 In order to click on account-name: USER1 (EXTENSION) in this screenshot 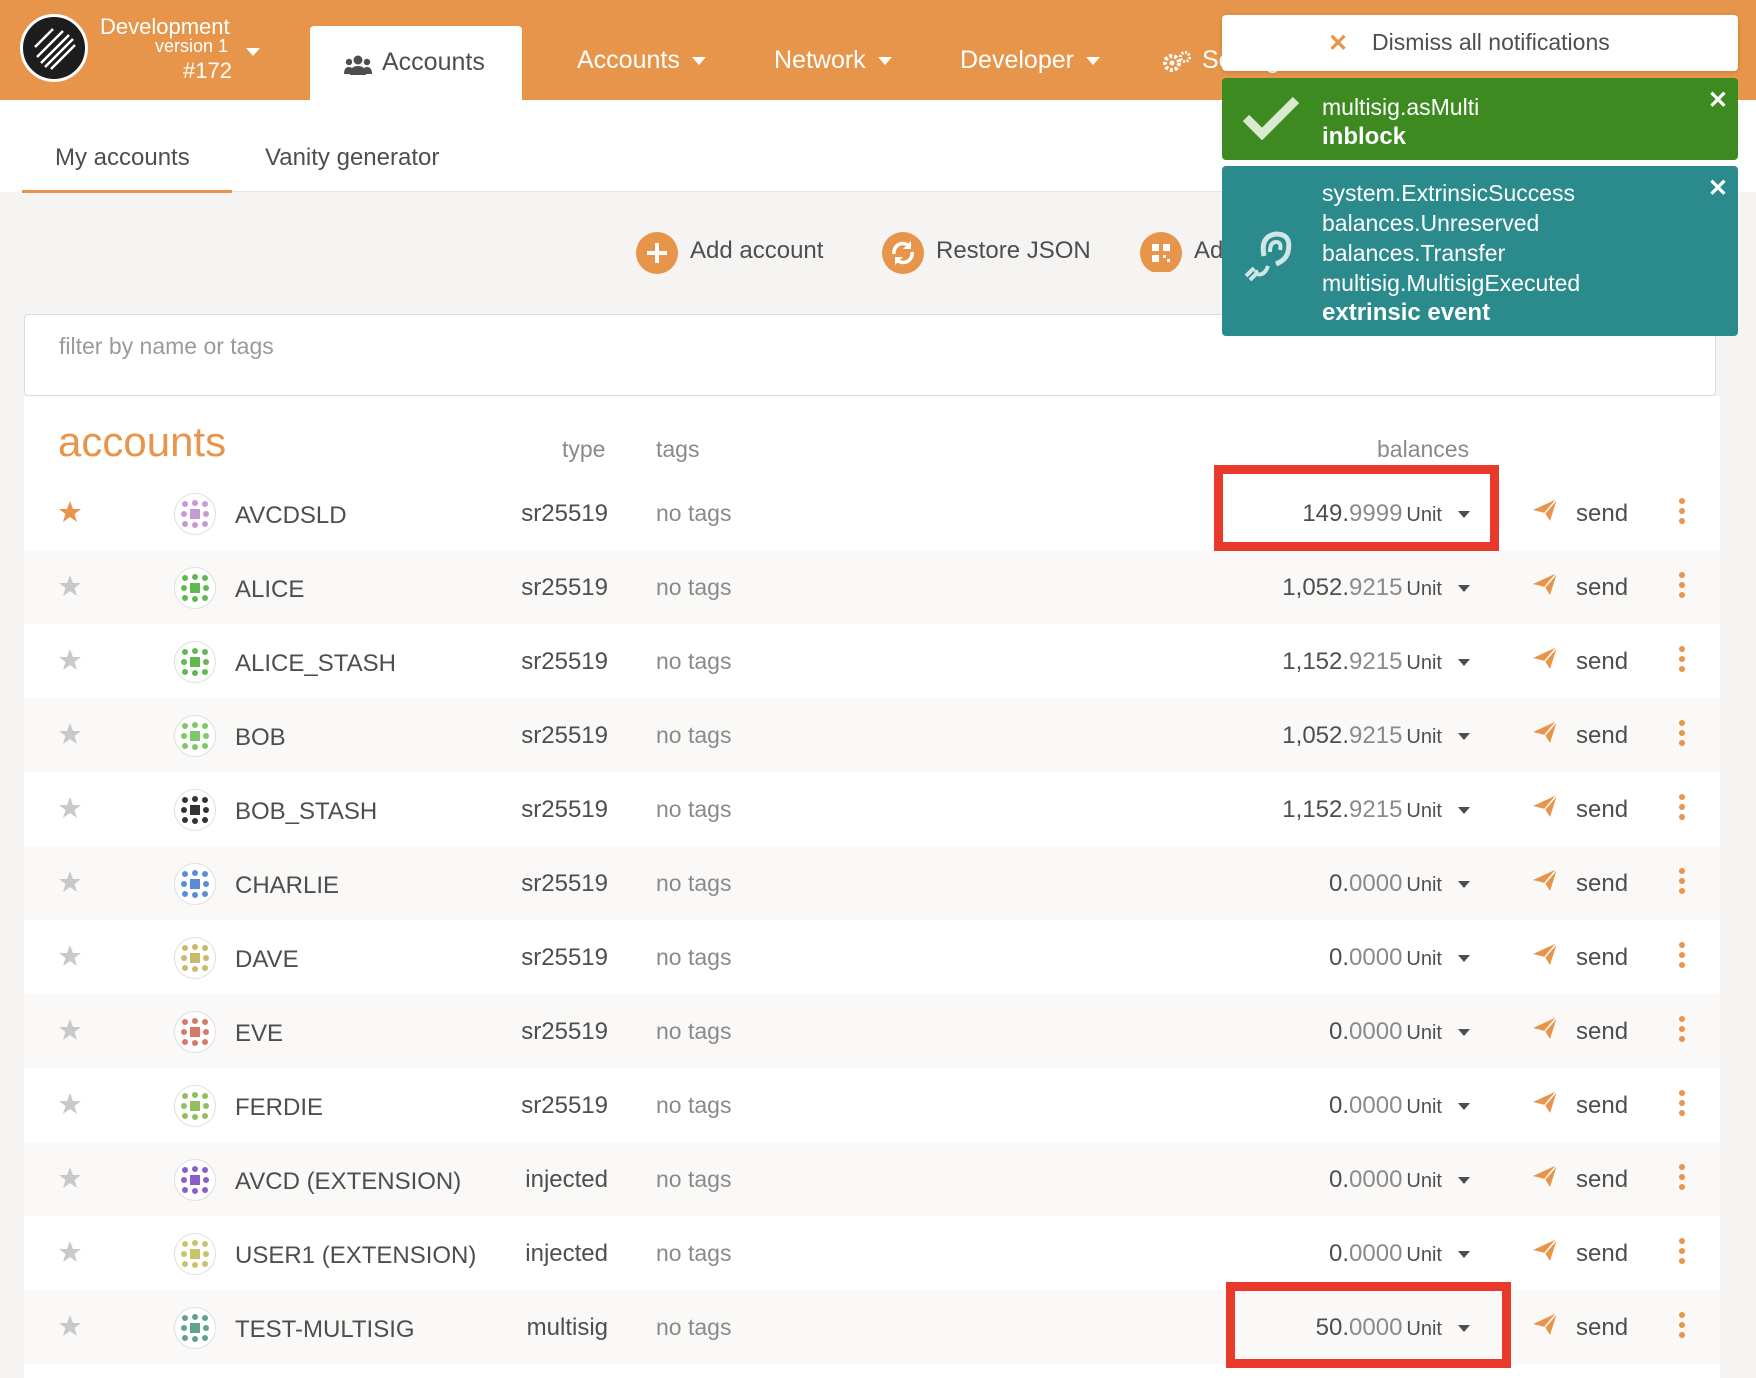, I will do `click(355, 1256)`.